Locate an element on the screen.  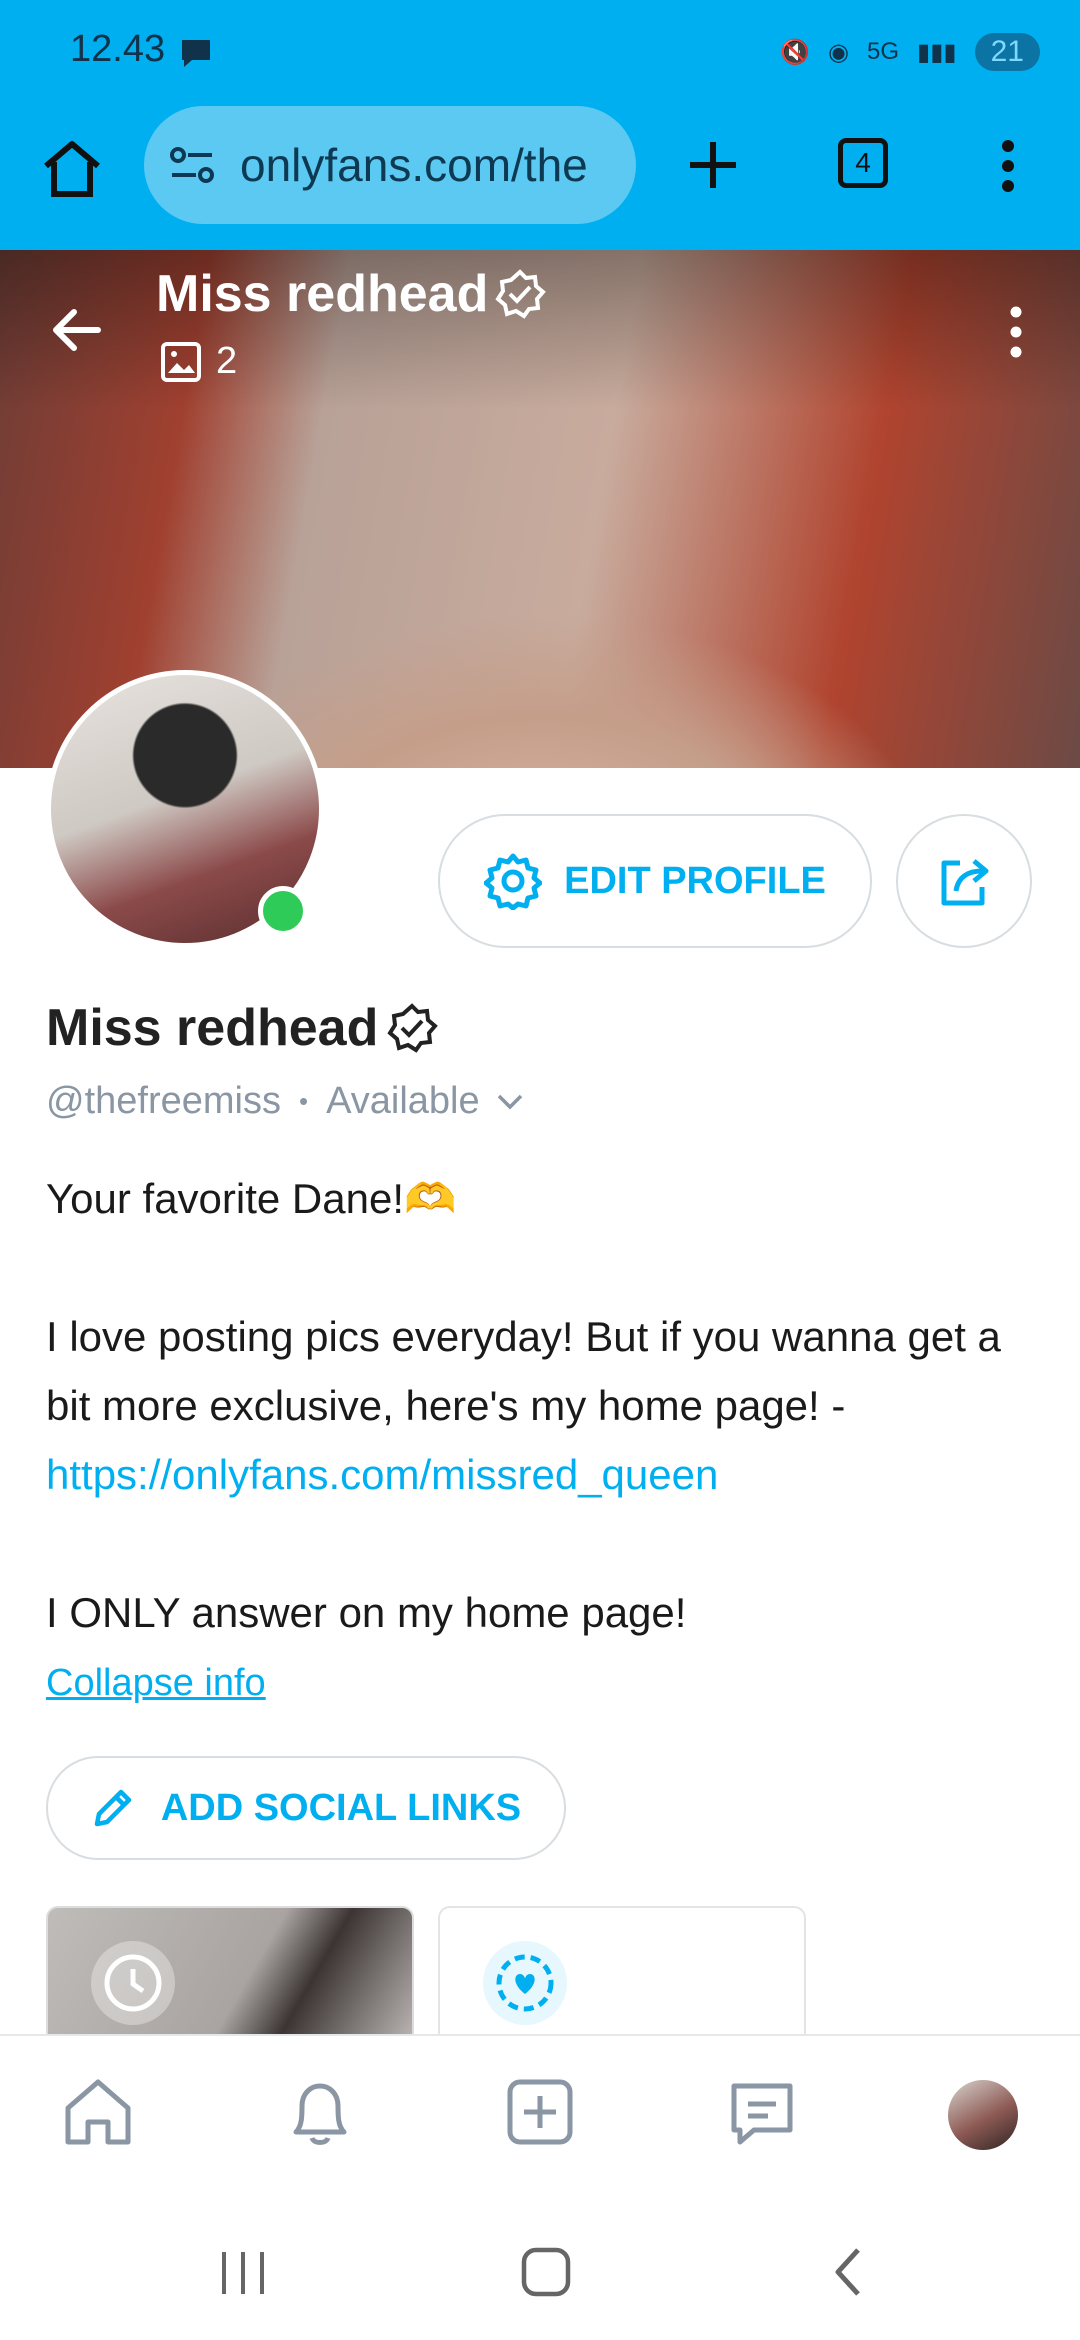
nav-notifications is located at coordinates (320, 2112).